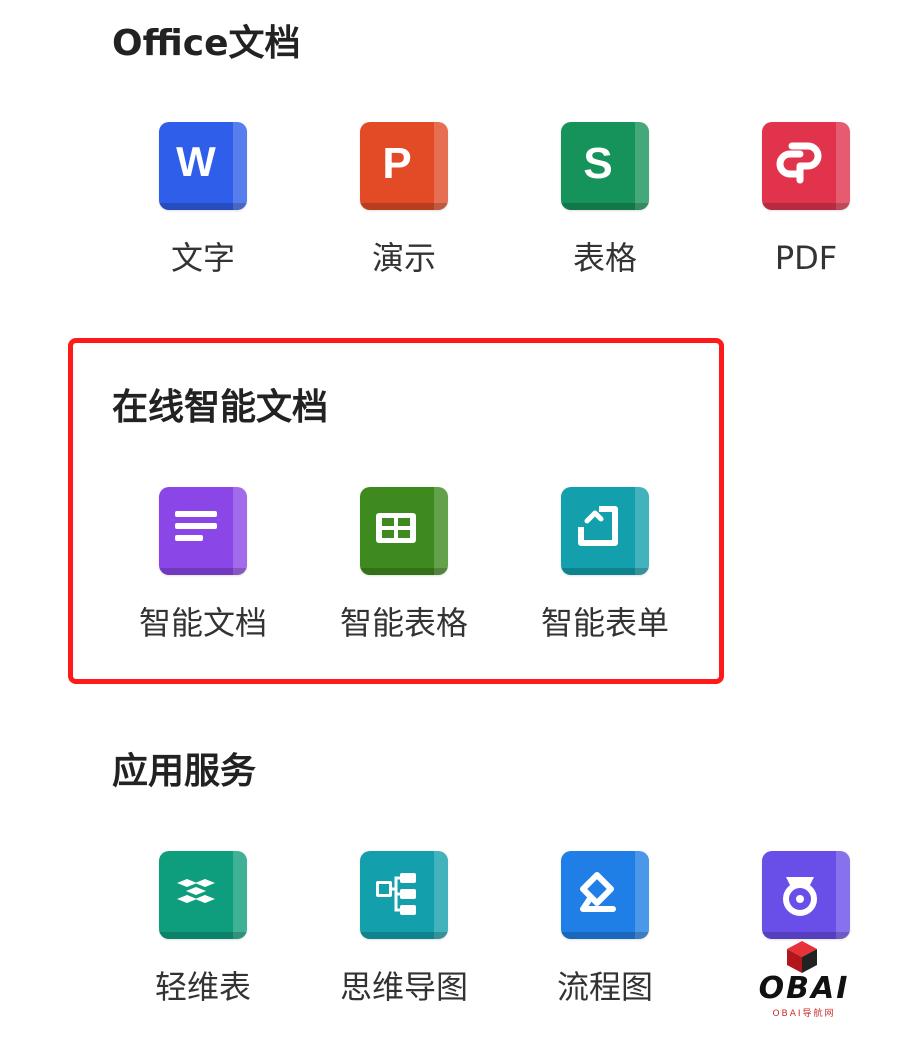 Image resolution: width=908 pixels, height=1041 pixels. Describe the element at coordinates (404, 531) in the screenshot. I see `smart-sheet-icon` at that location.